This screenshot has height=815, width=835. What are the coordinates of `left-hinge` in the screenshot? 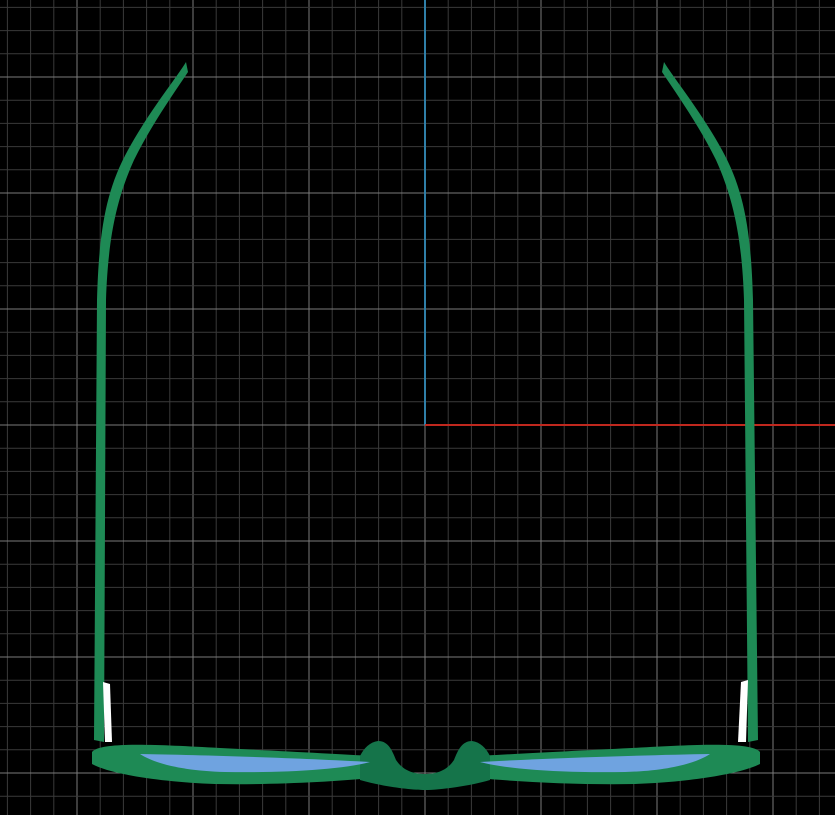 It's located at (107, 712).